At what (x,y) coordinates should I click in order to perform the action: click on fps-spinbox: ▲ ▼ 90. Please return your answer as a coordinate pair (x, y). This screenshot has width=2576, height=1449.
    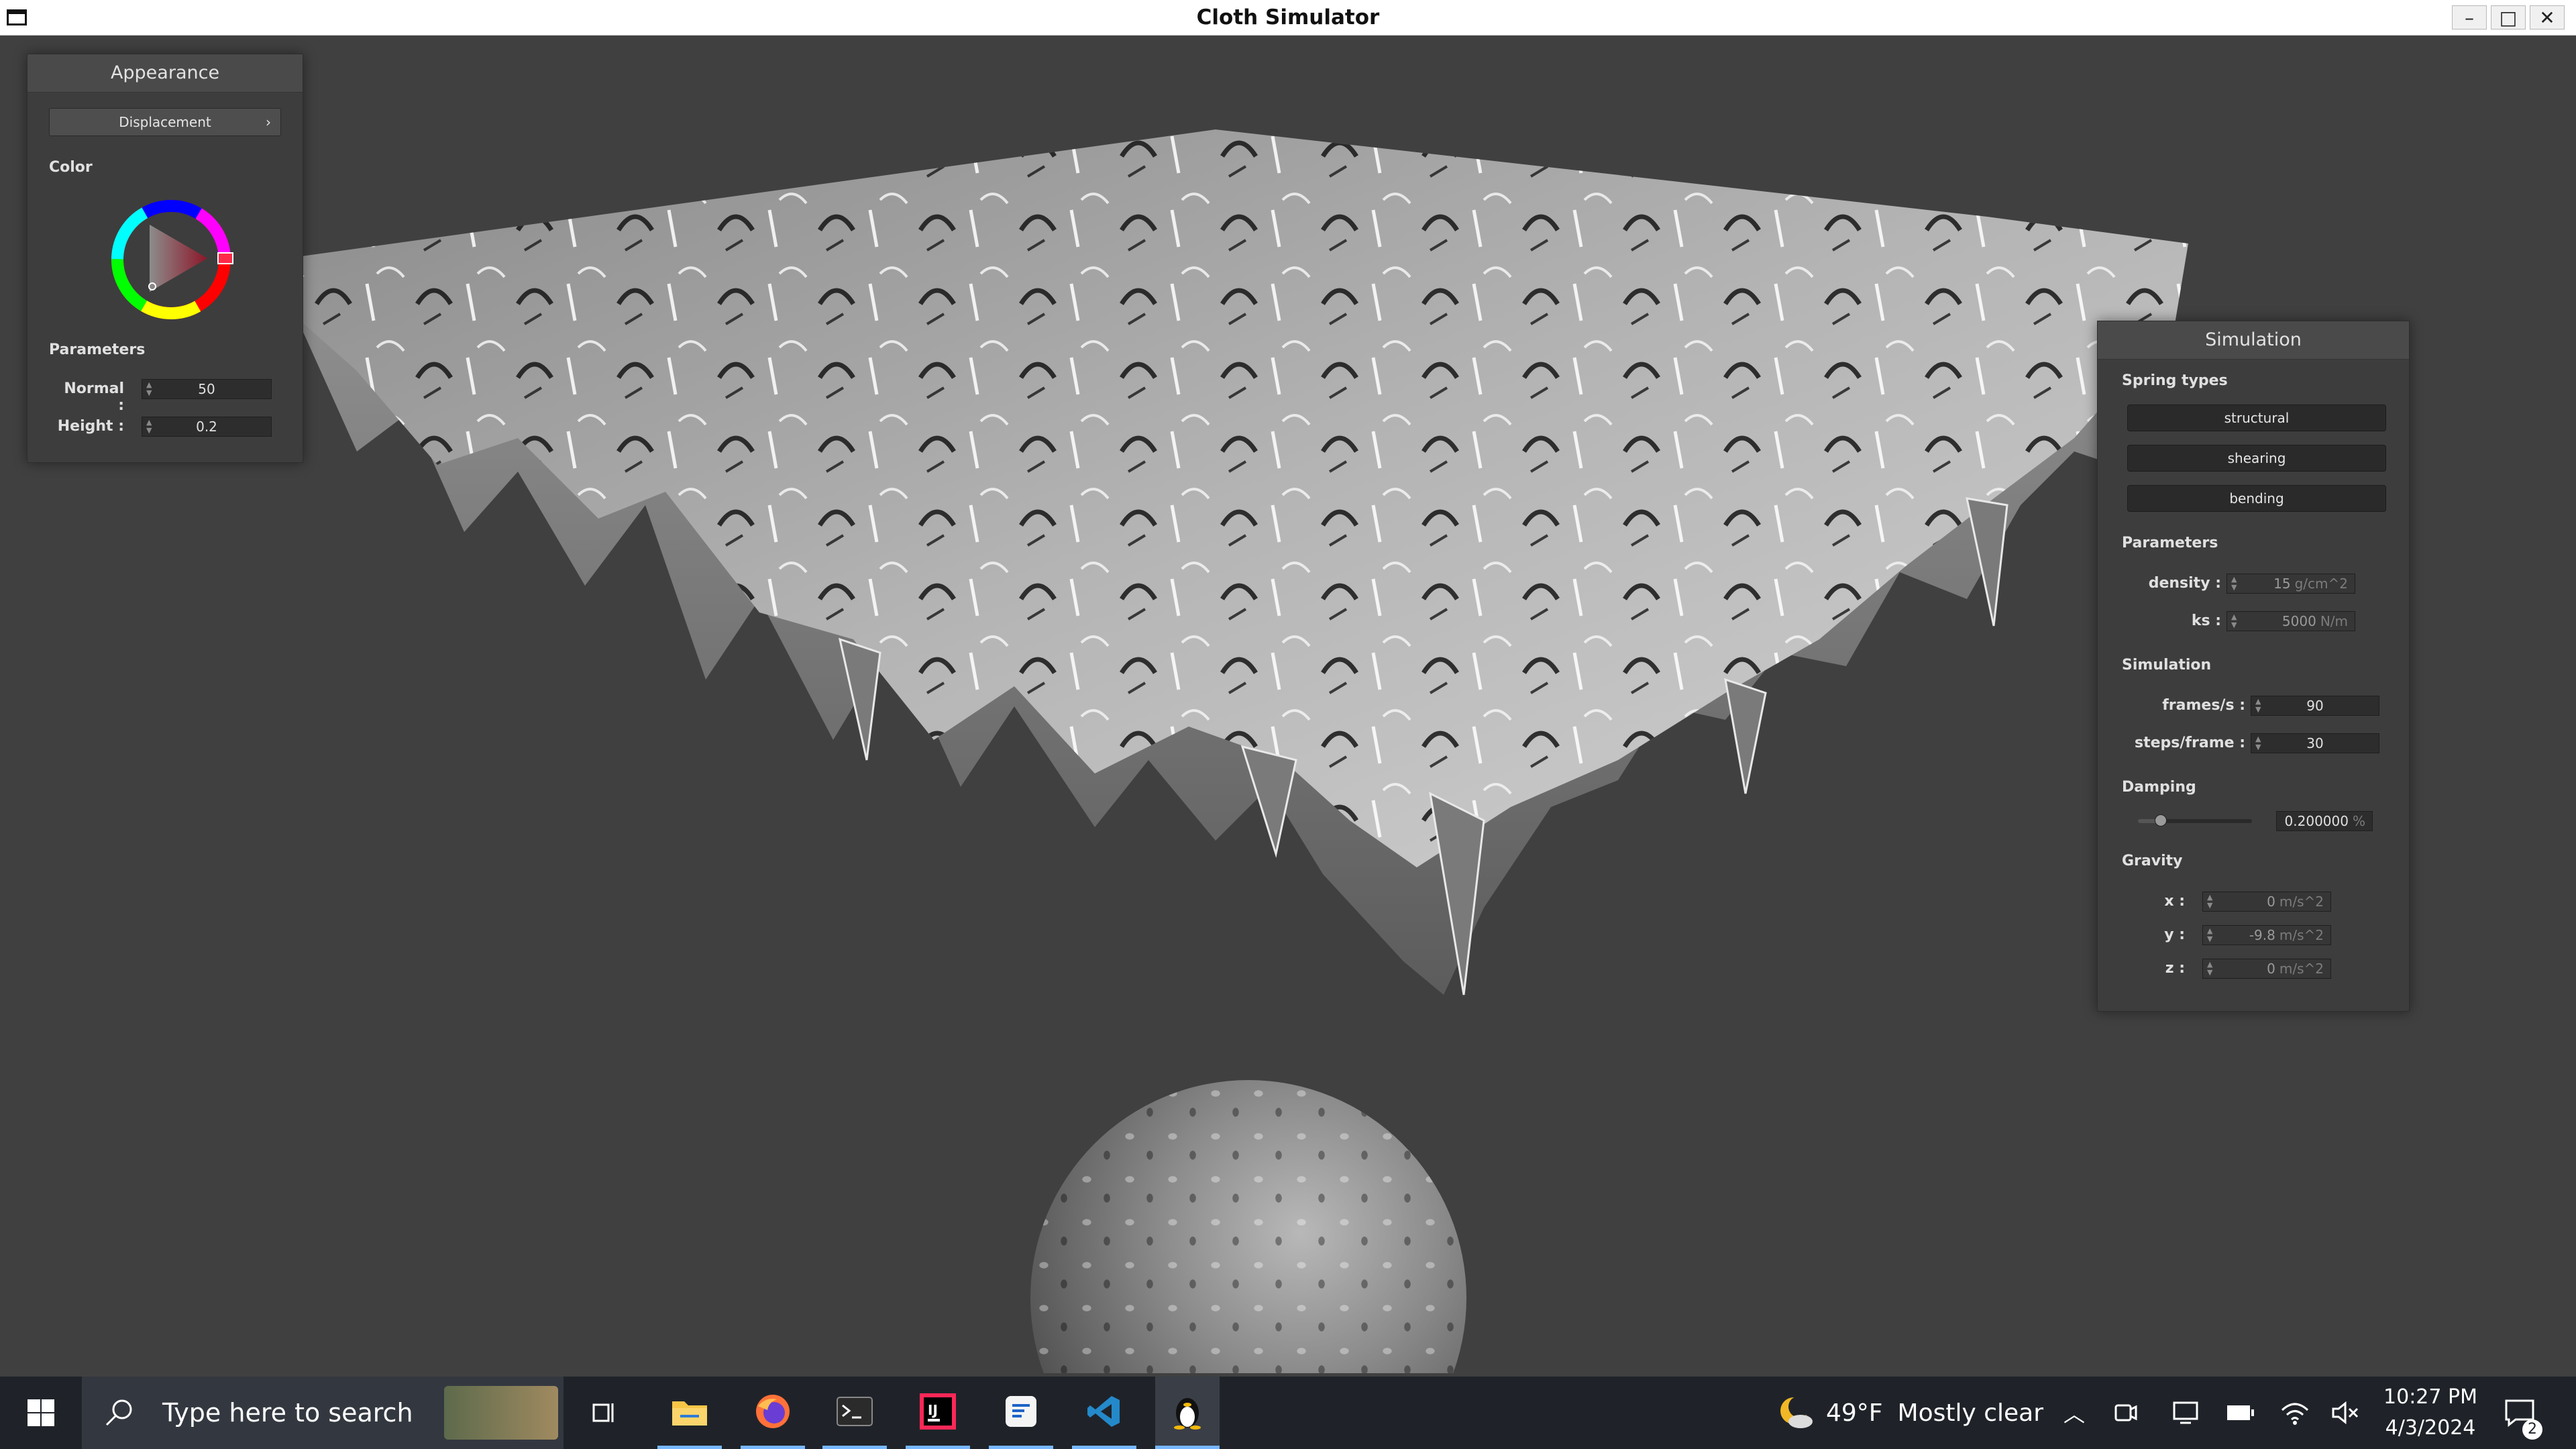
    Looking at the image, I should click on (2315, 706).